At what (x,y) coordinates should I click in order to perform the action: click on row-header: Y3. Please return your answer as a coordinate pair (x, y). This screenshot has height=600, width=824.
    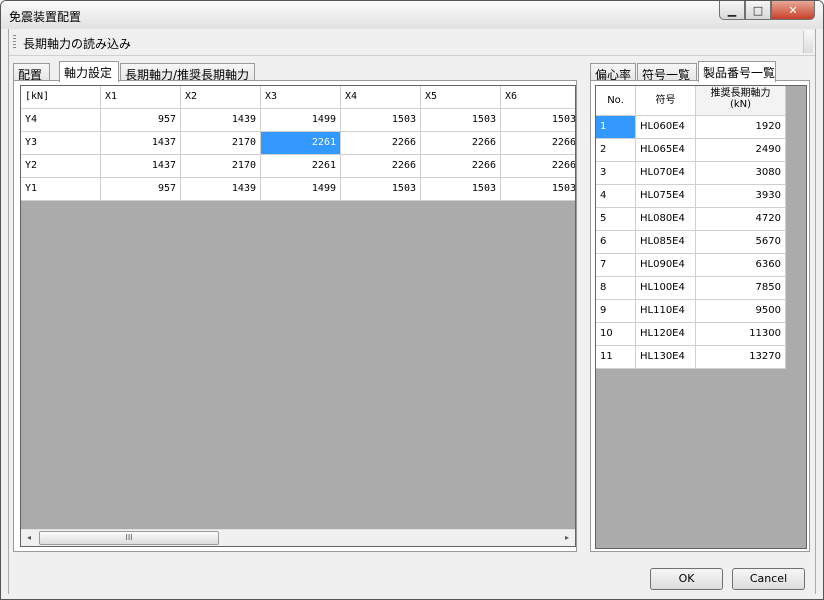
    Looking at the image, I should click on (61, 143).